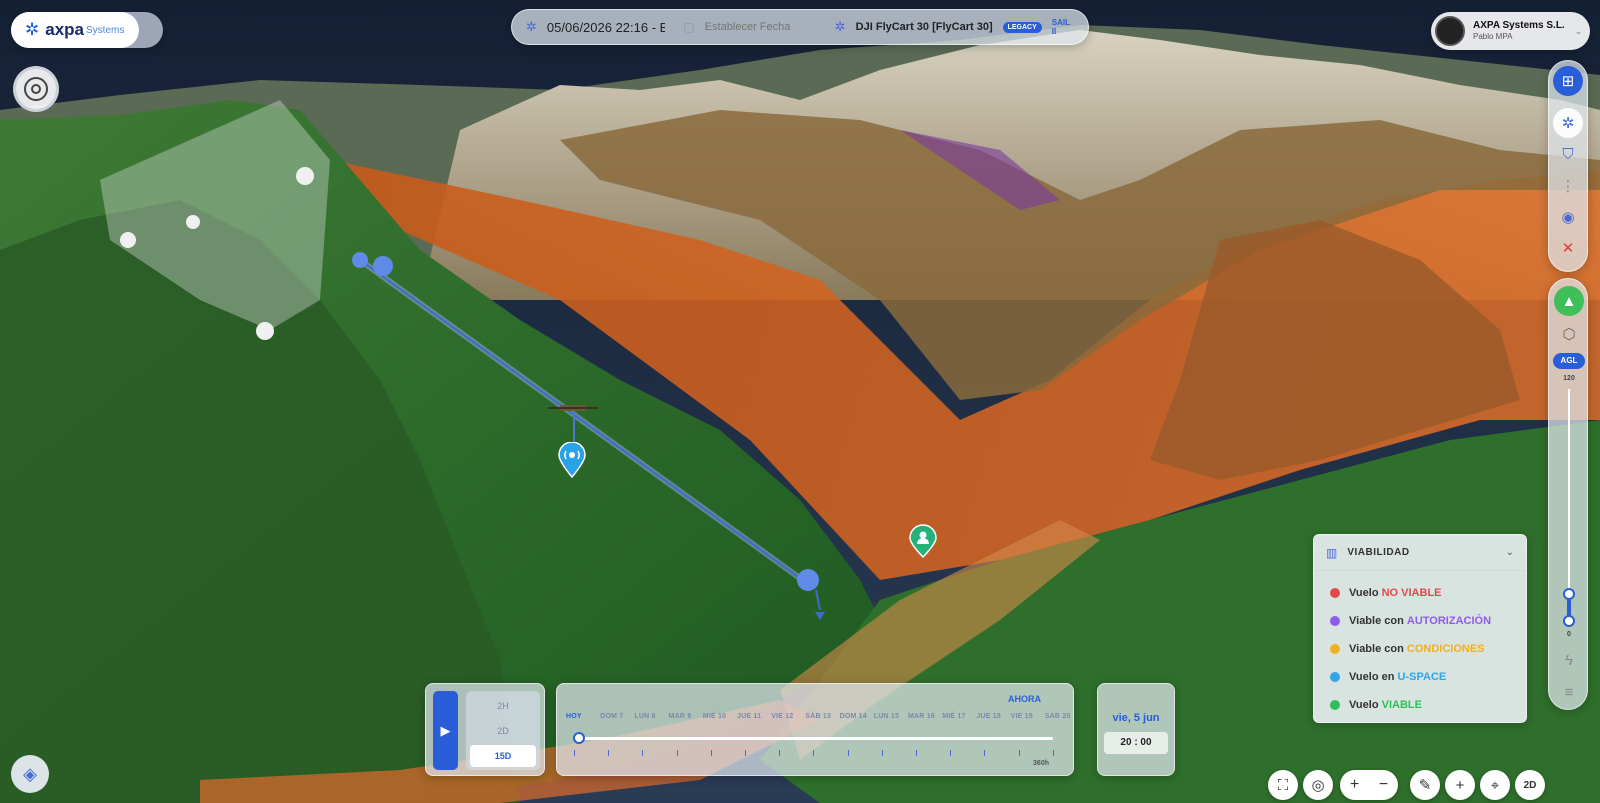  I want to click on timeline-day: VIE 12, so click(782, 716).